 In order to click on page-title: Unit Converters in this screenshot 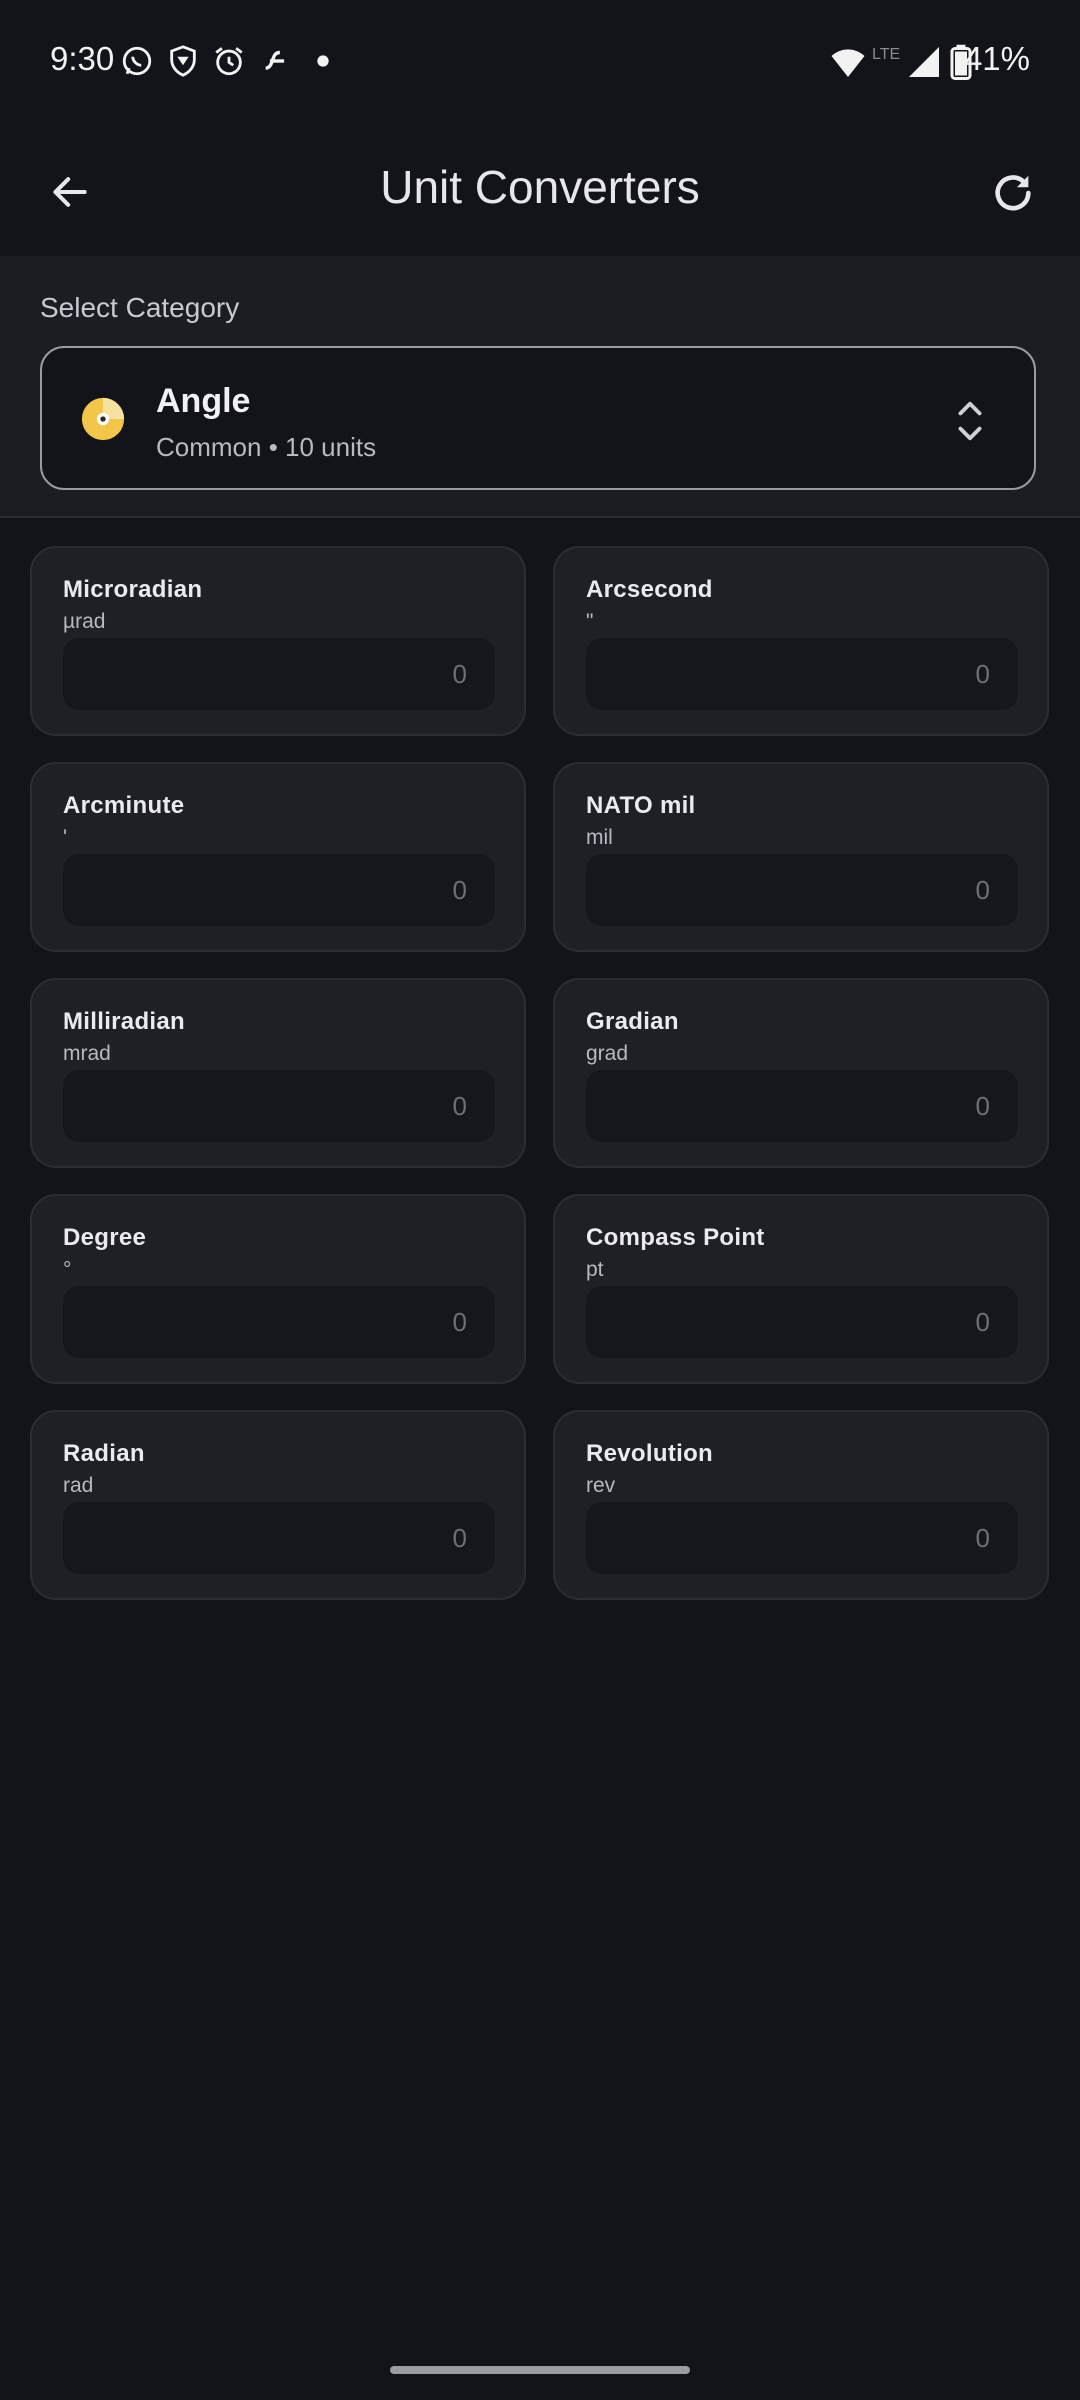, I will do `click(540, 187)`.